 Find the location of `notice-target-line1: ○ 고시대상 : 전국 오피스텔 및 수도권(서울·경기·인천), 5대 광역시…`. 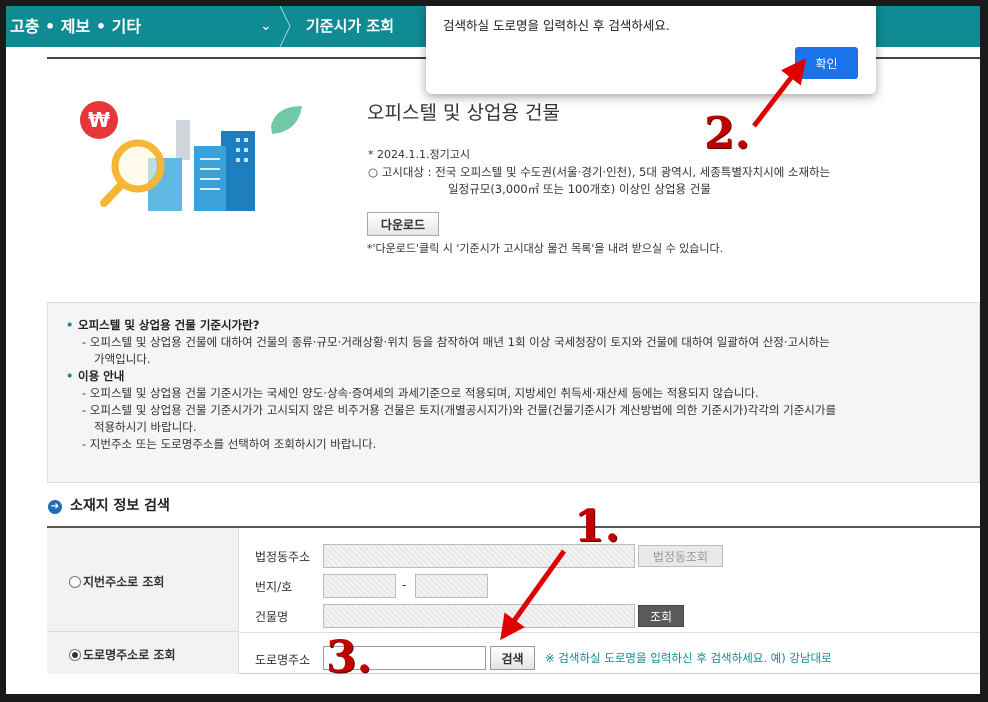

notice-target-line1: ○ 고시대상 : 전국 오피스텔 및 수도권(서울·경기·인천), 5대 광역시… is located at coordinates (599, 172).